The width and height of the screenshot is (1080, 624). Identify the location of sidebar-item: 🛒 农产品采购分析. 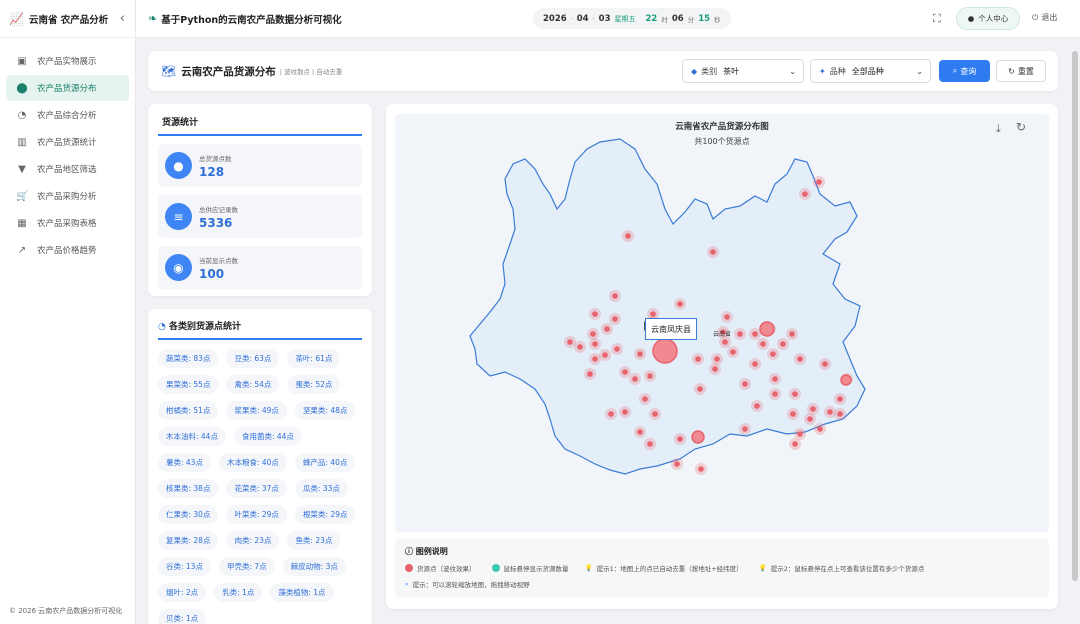
(67, 196).